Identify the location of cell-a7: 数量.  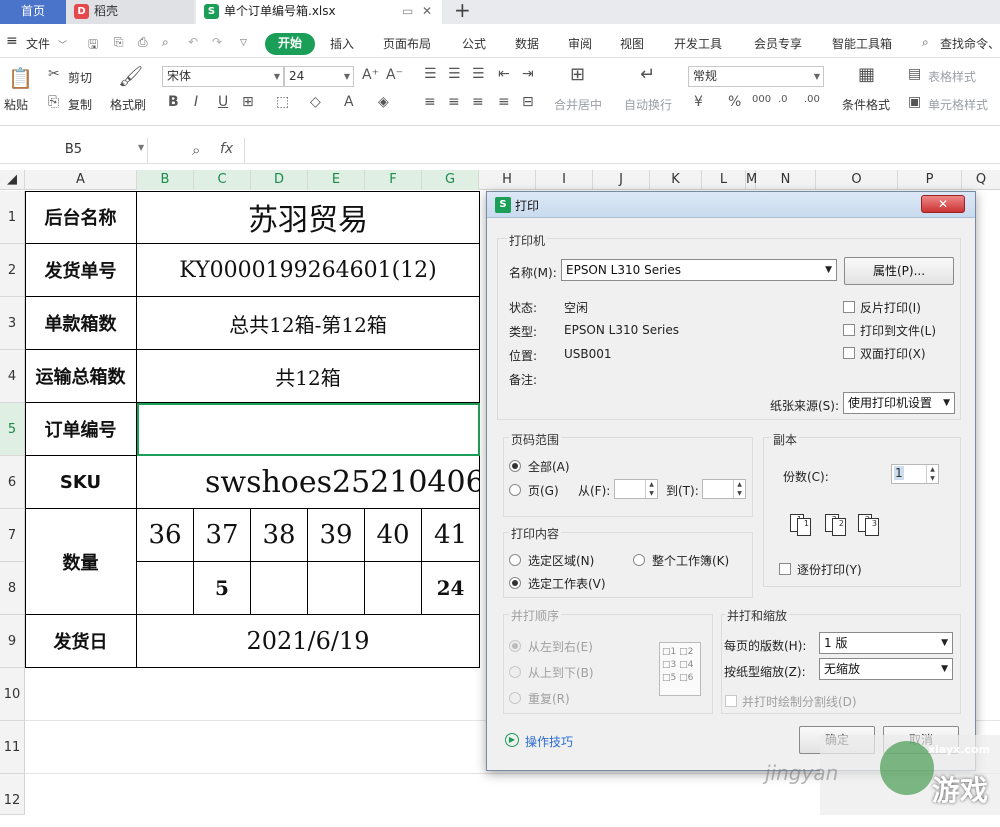
(81, 562).